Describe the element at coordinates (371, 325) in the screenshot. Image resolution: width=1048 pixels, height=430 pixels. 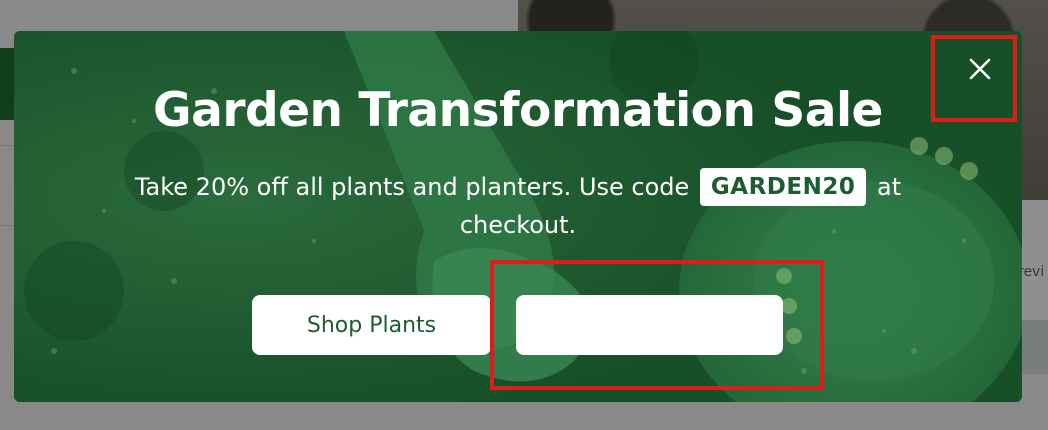
I see `shop-plants-button: Shop Plants` at that location.